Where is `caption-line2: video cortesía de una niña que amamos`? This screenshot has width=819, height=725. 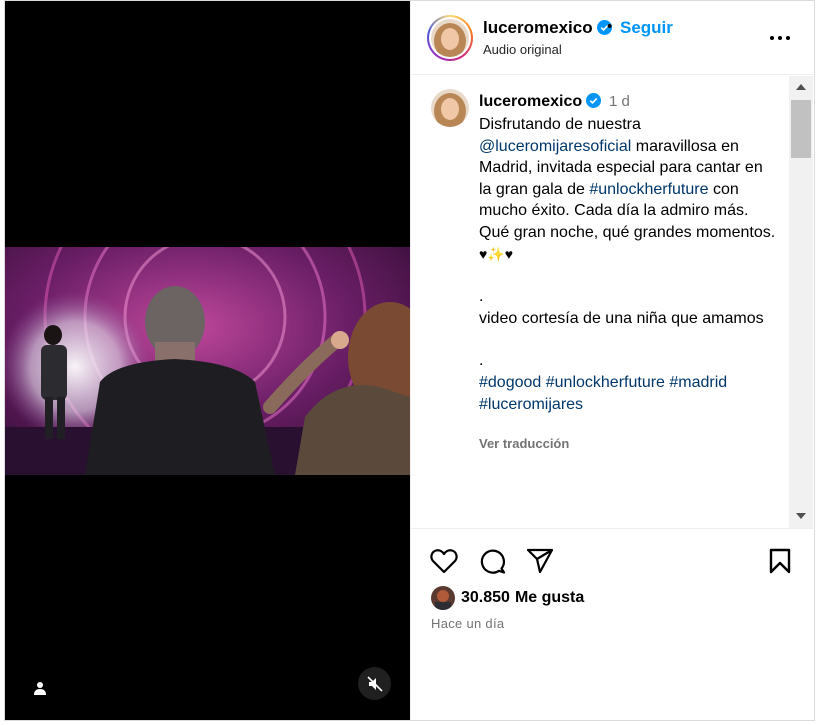 caption-line2: video cortesía de una niña que amamos is located at coordinates (621, 318).